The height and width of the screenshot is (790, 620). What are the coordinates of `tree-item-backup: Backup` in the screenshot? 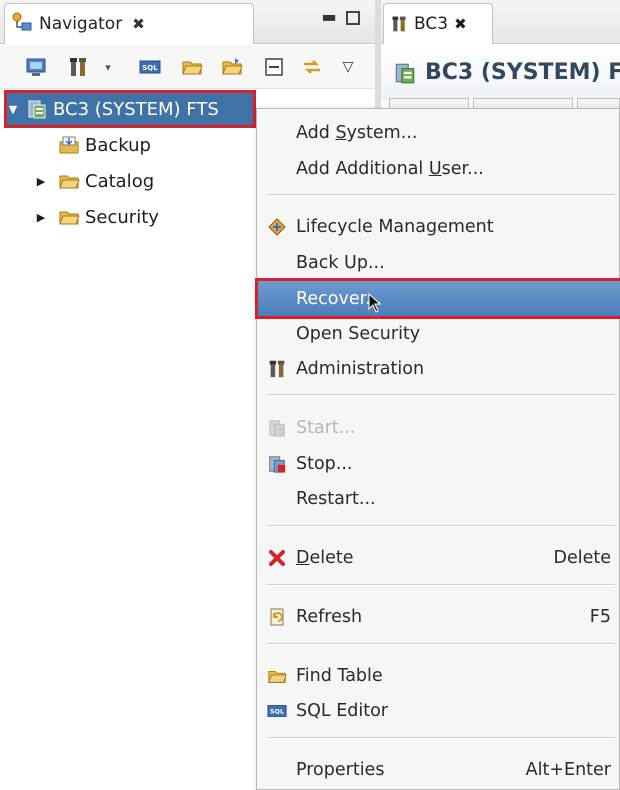 It's located at (104, 145).